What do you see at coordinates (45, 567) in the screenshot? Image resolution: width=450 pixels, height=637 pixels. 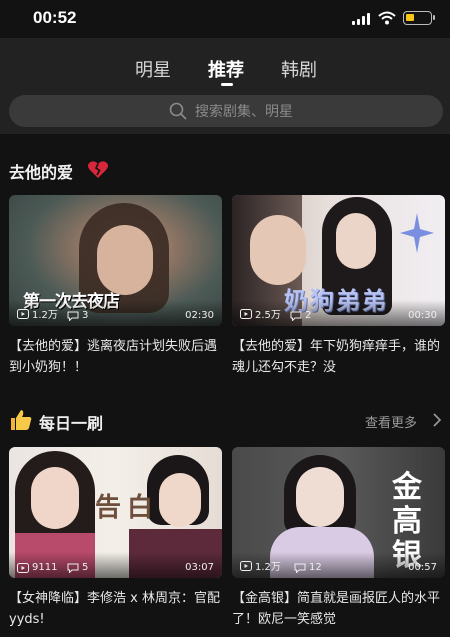 I see `view-count: 9111` at bounding box center [45, 567].